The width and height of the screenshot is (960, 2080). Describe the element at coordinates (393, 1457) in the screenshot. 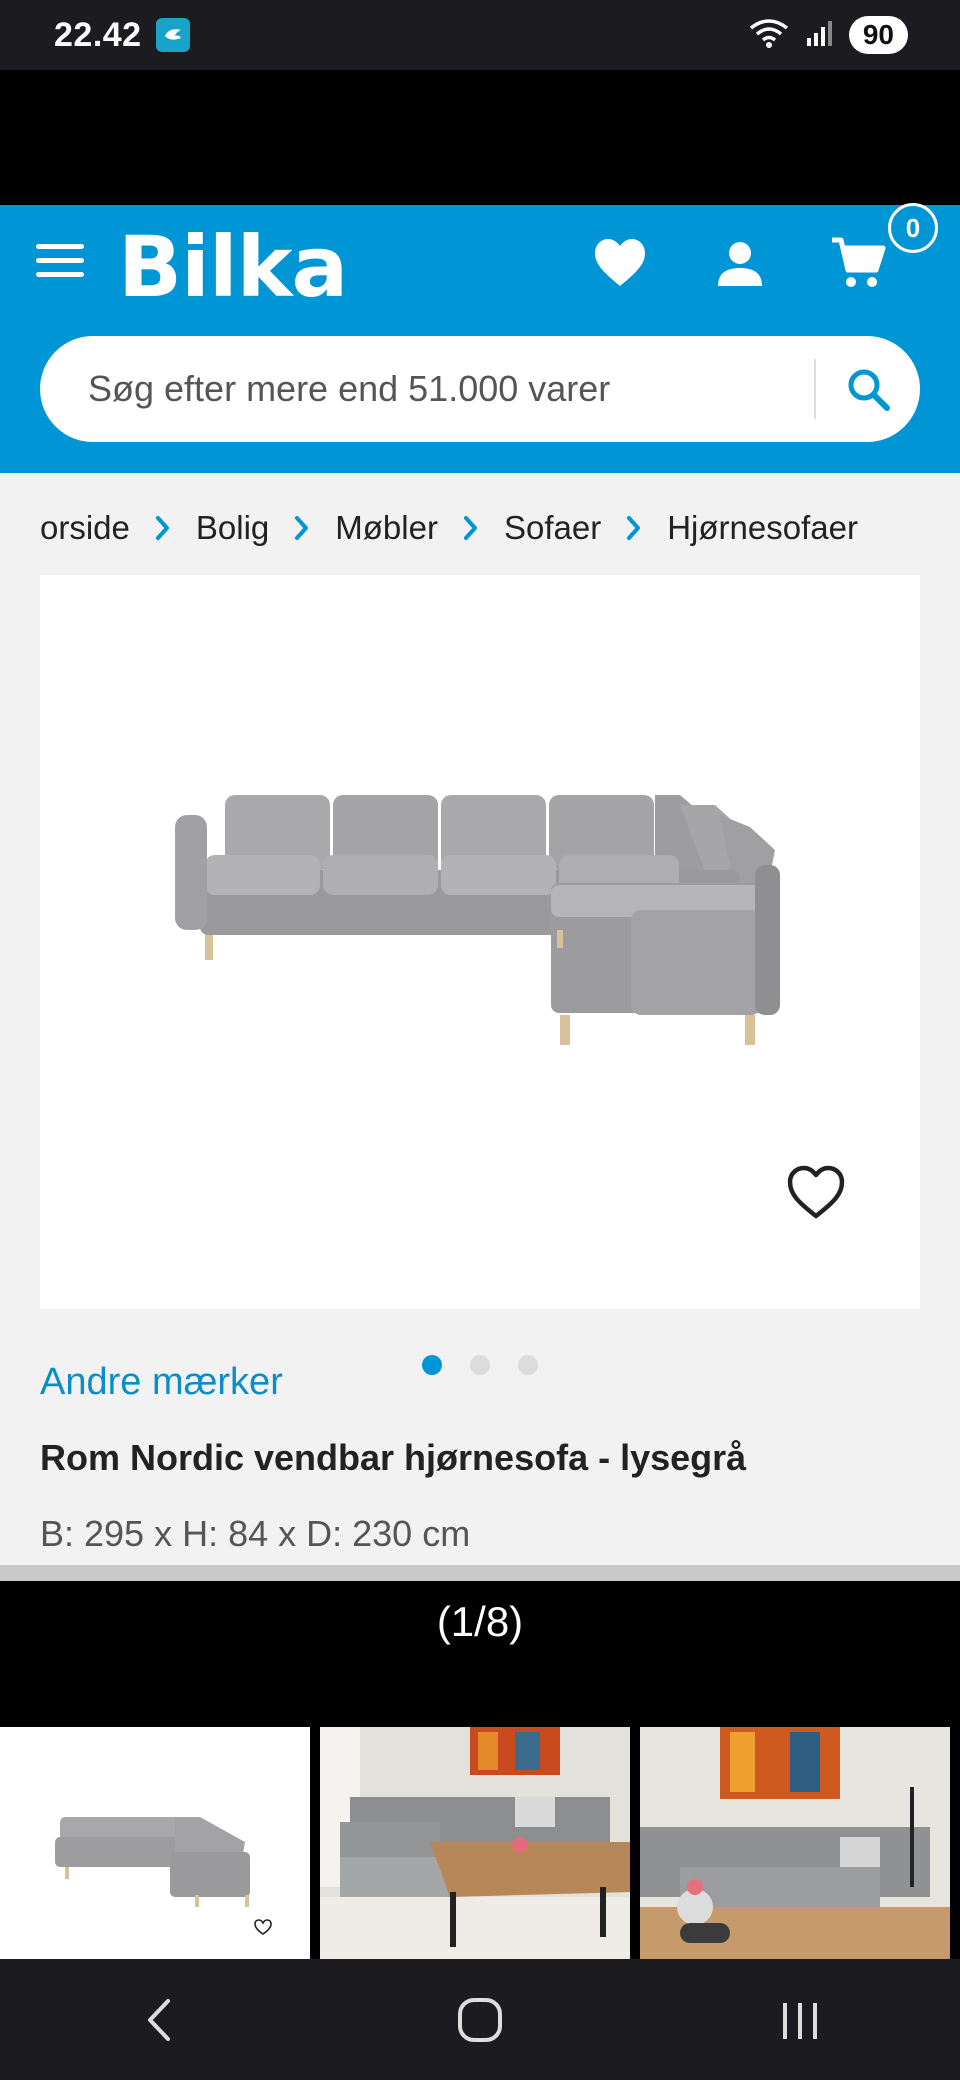

I see `product-title: Rom Nordic vendbar hjørnesofa - lysegrå` at that location.